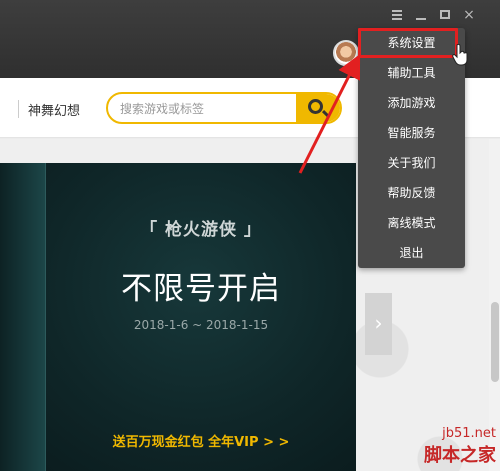  I want to click on watermark: jb51.net 脚本之家, so click(460, 446).